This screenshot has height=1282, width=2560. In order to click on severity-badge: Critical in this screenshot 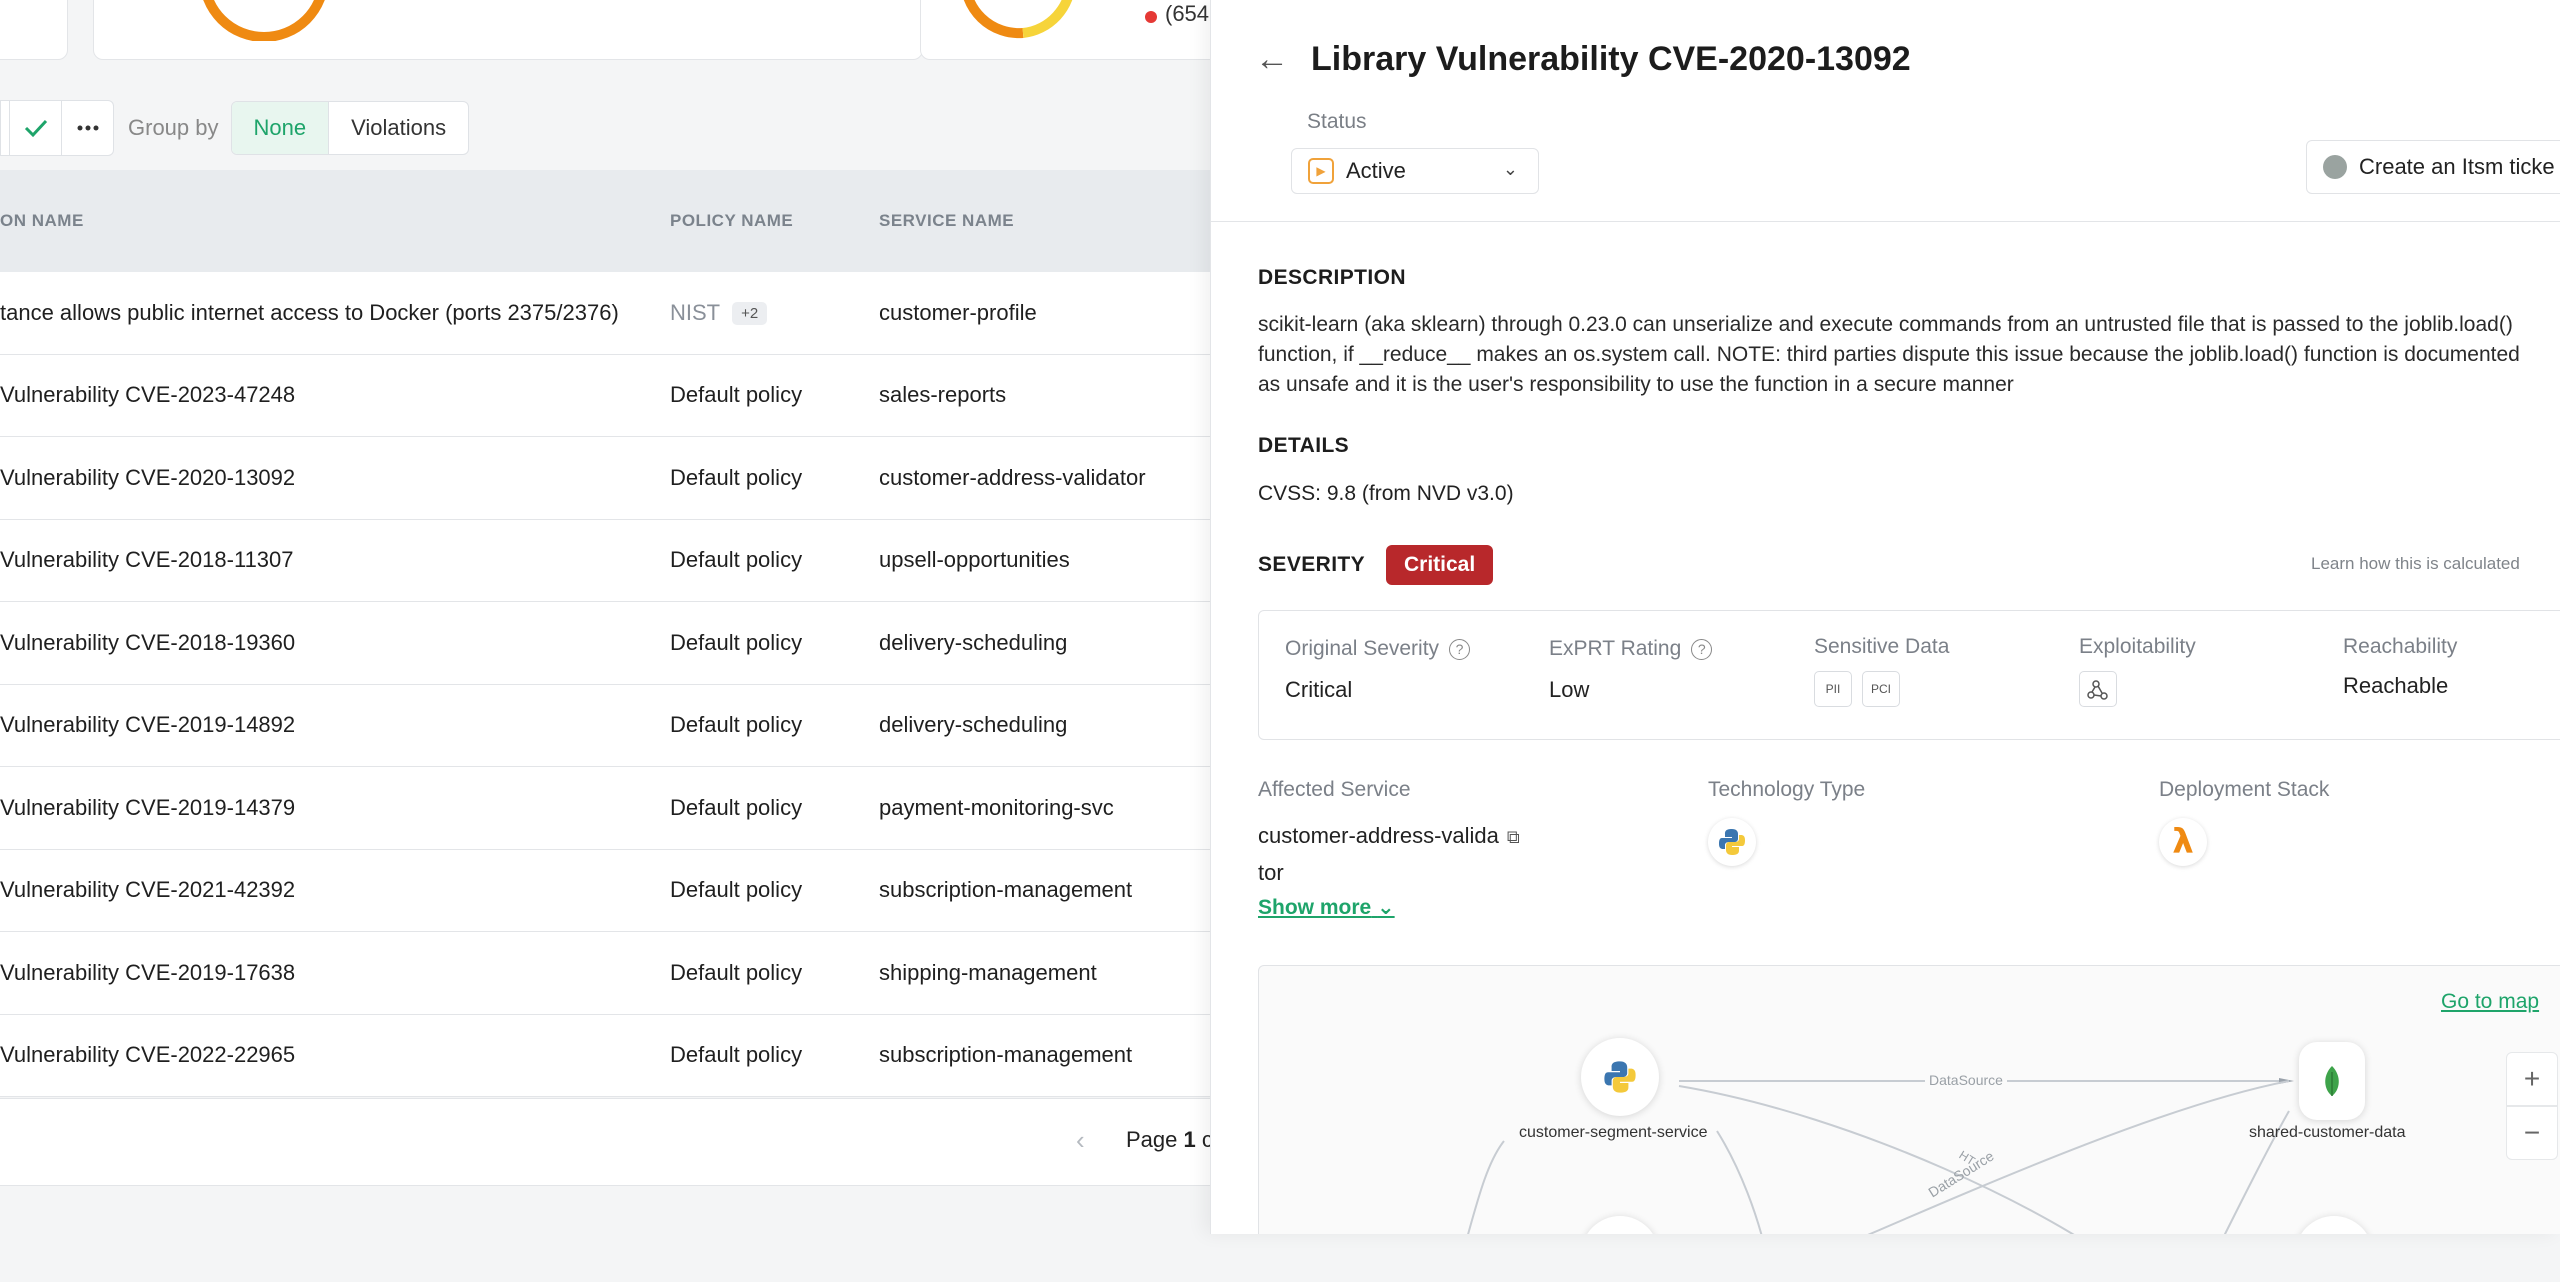, I will do `click(1440, 565)`.